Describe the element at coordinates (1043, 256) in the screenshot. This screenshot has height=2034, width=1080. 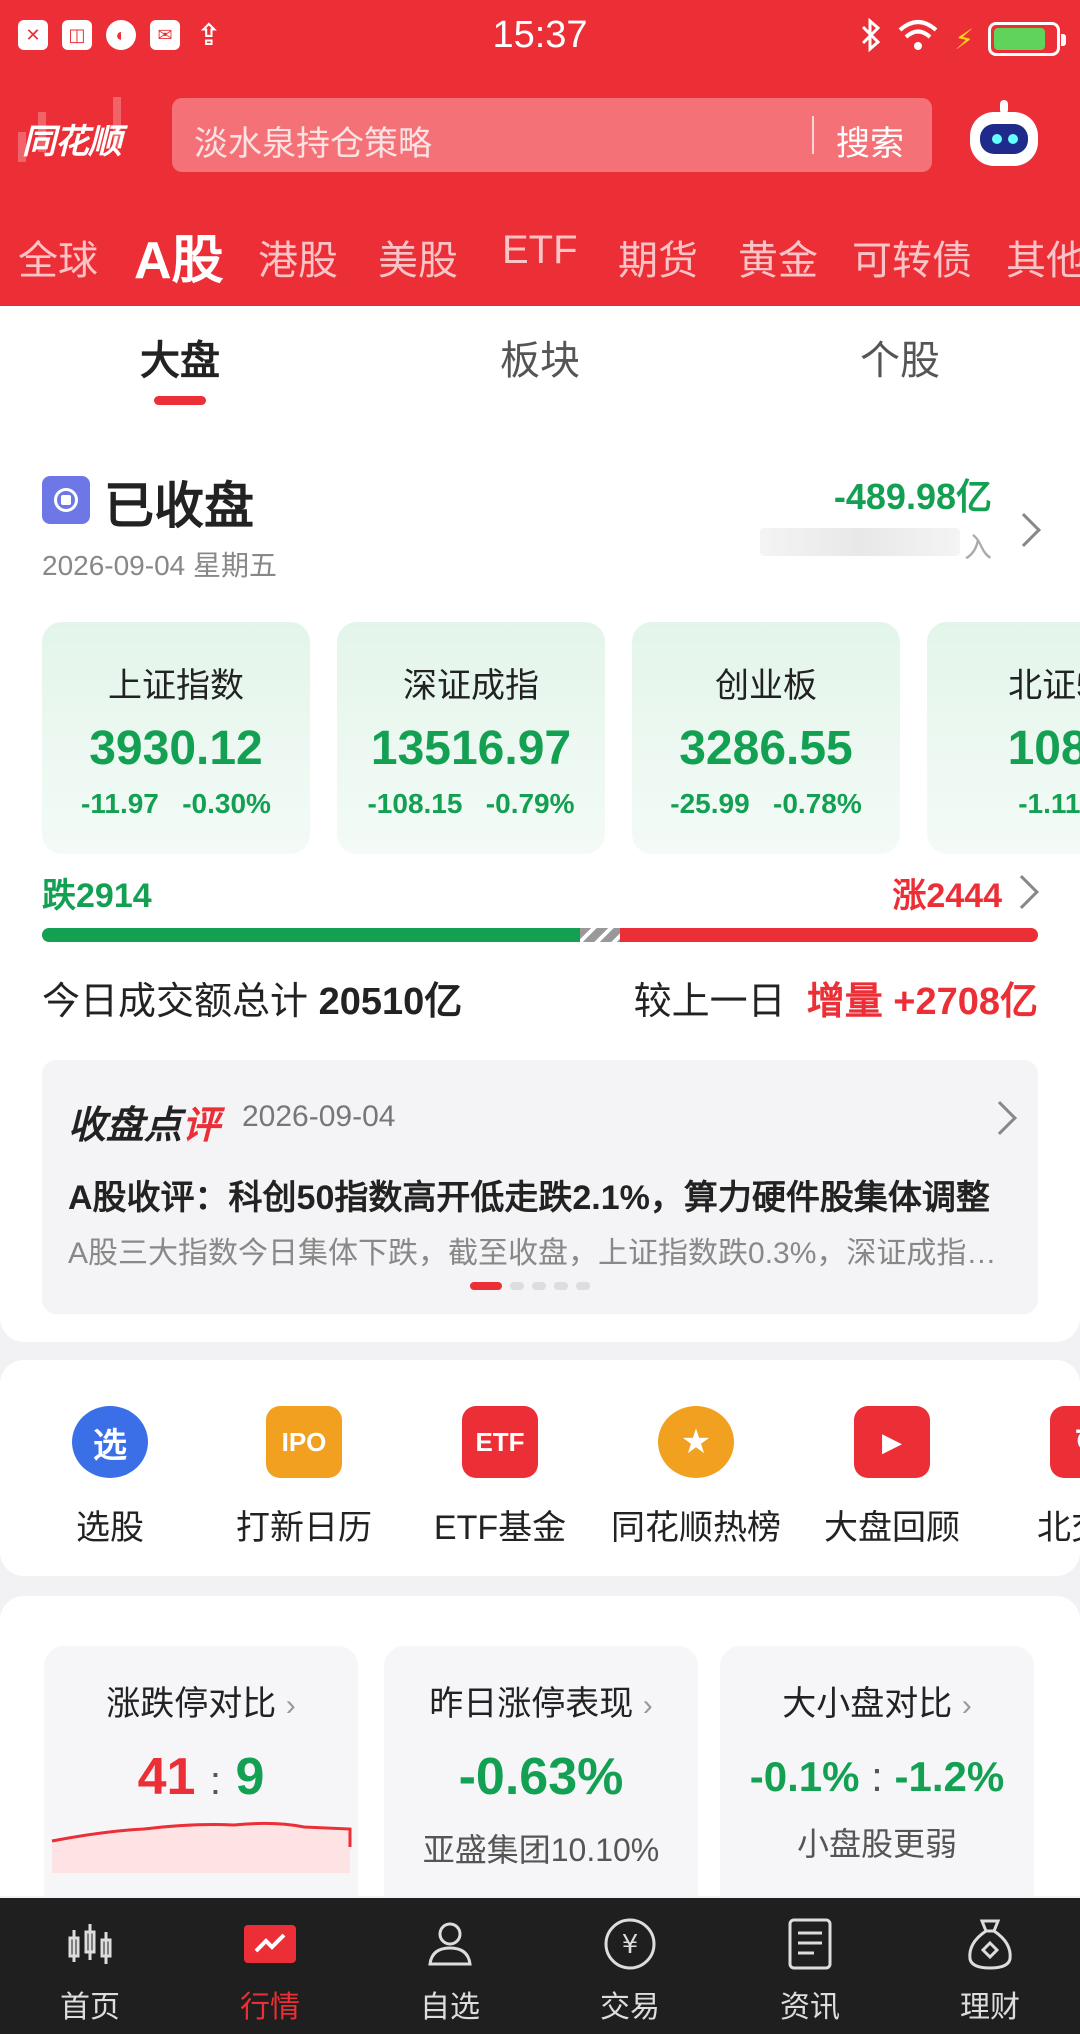
I see `tab-others: 其他` at that location.